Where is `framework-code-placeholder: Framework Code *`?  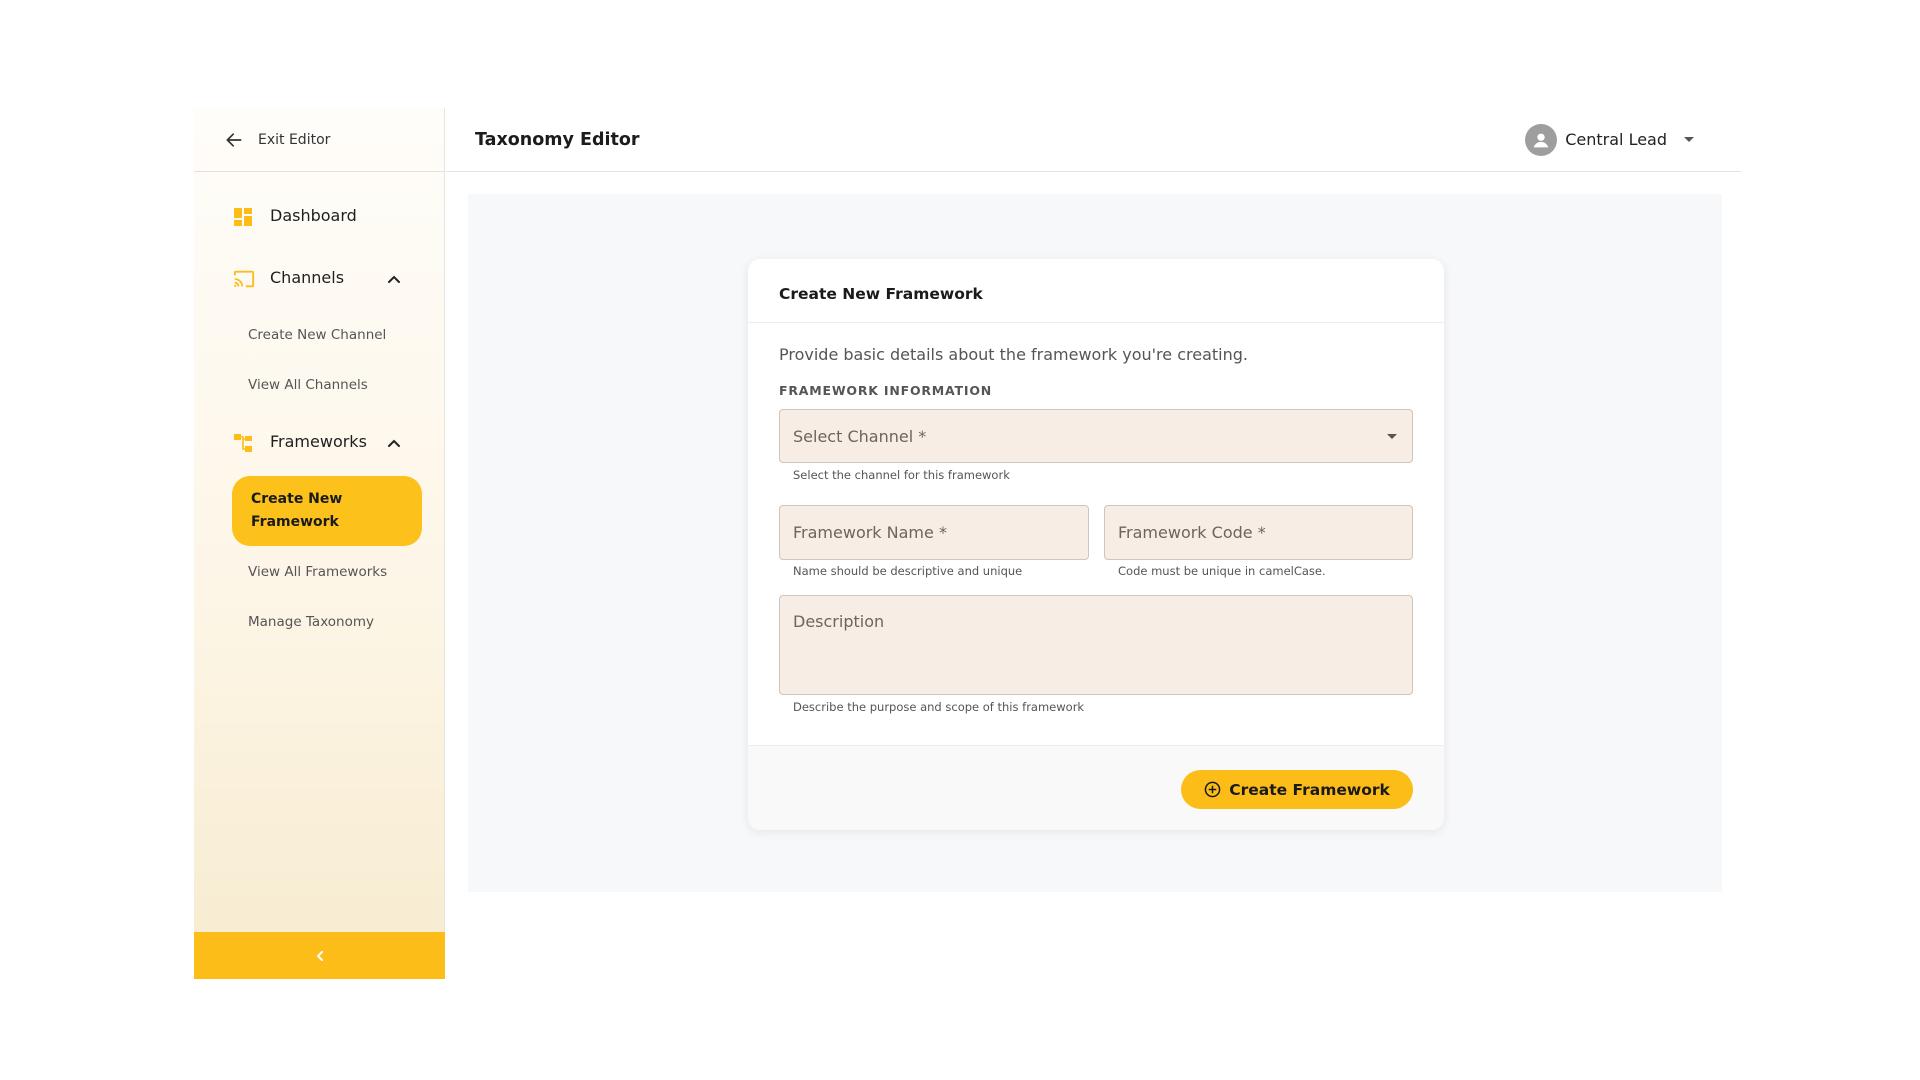 framework-code-placeholder: Framework Code * is located at coordinates (1192, 532).